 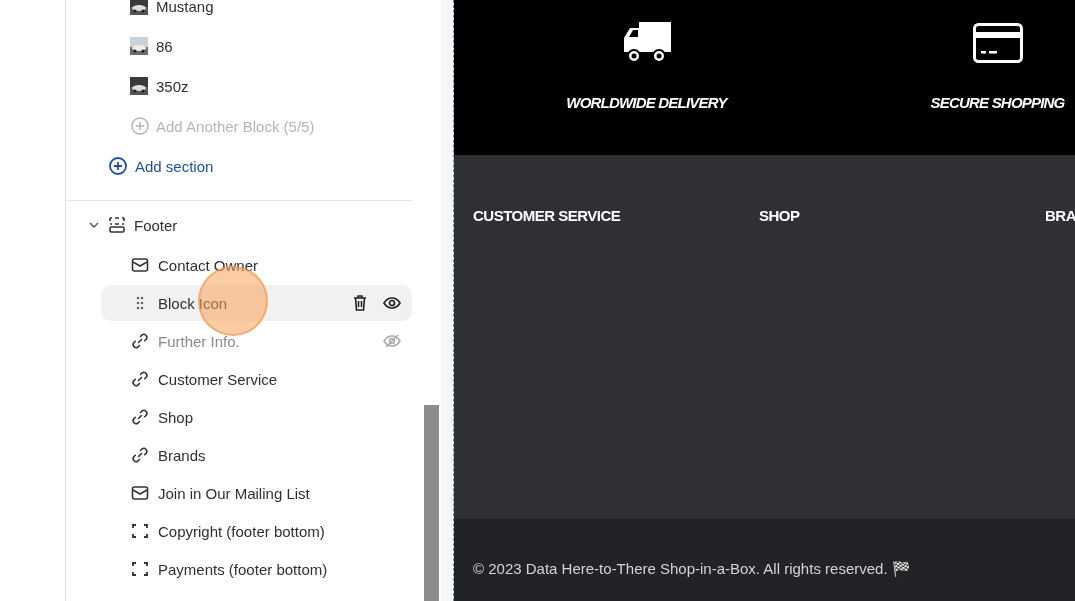 What do you see at coordinates (547, 215) in the screenshot?
I see `column-heading: CUSTOMER SERVICE` at bounding box center [547, 215].